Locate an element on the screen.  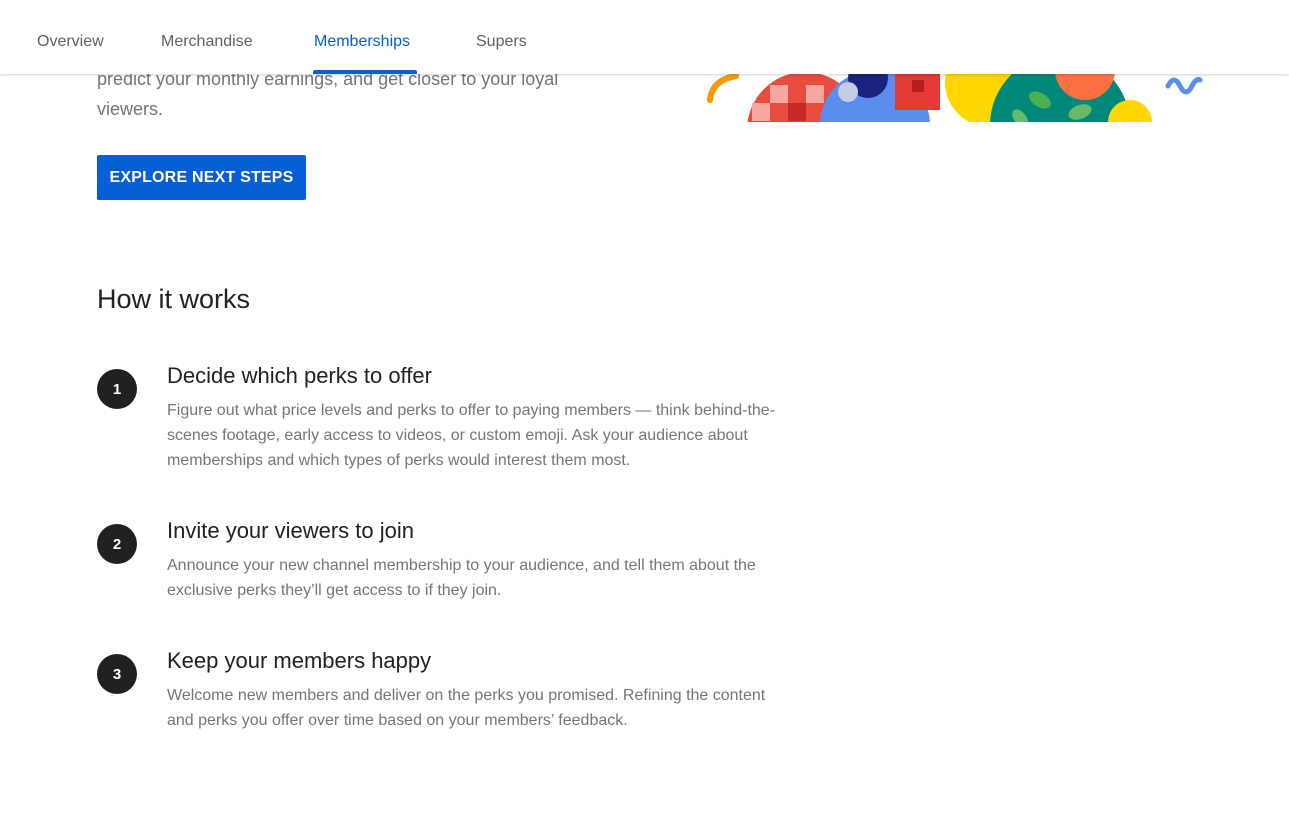
step-number-badge: 1 is located at coordinates (117, 389).